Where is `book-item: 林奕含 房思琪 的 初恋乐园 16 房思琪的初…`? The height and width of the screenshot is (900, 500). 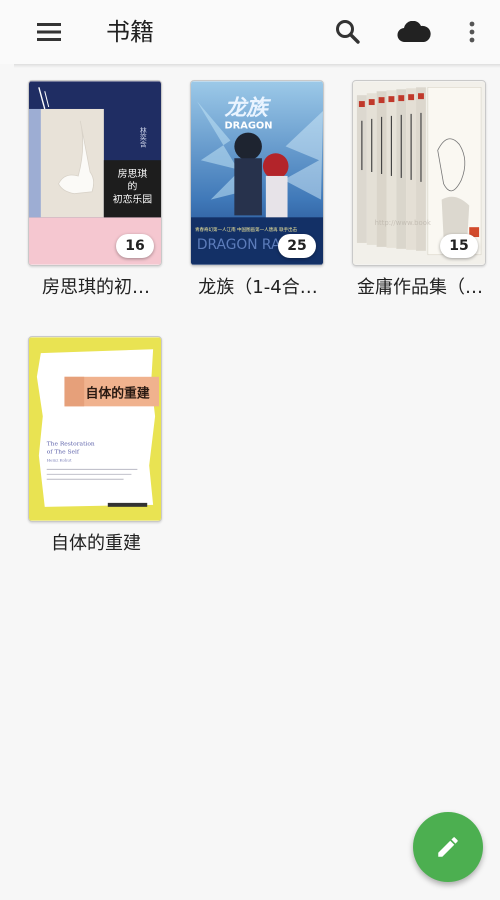
book-item: 林奕含 房思琪 的 初恋乐园 16 房思琪的初… is located at coordinates (96, 192).